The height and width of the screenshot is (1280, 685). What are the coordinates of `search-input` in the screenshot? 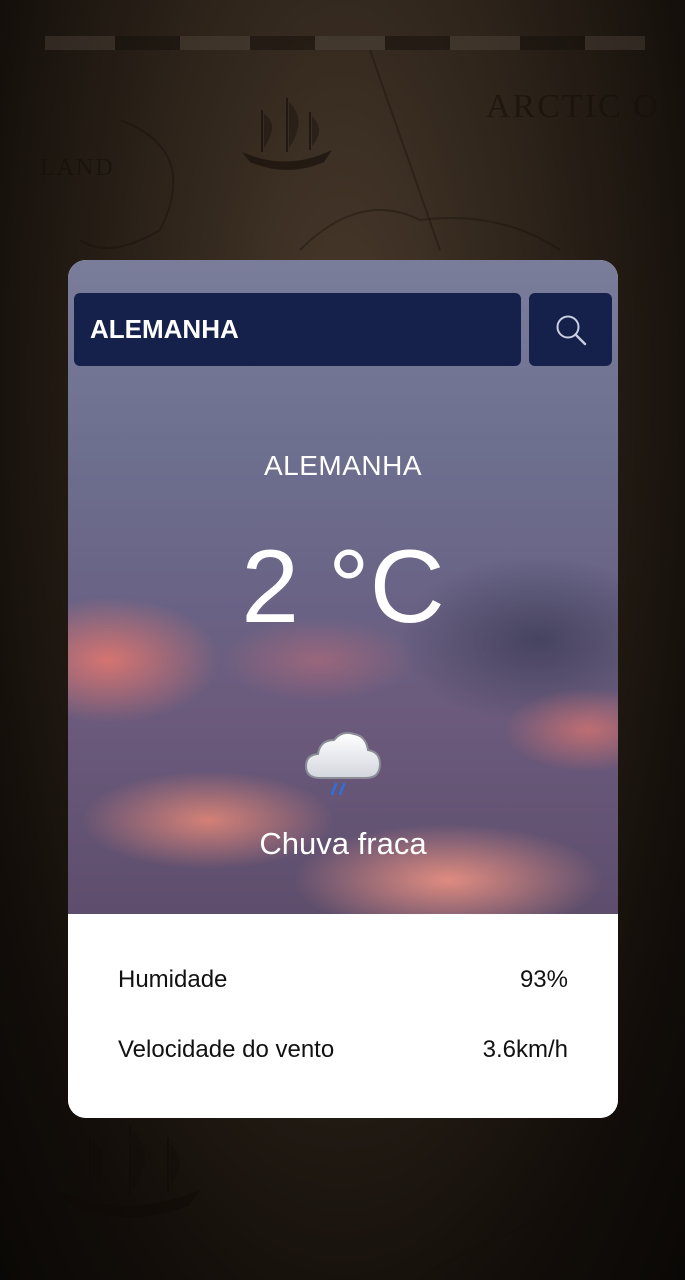 It's located at (297, 329).